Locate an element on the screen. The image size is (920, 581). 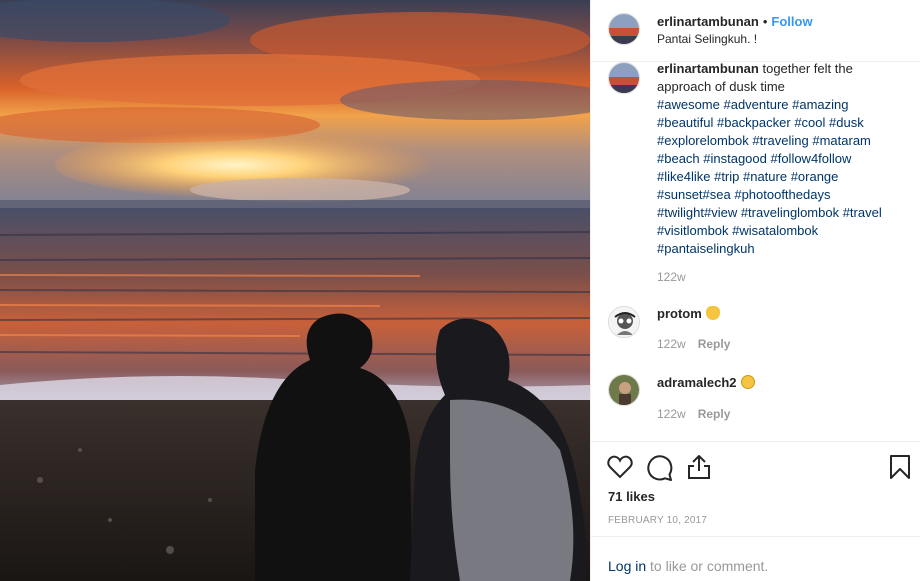
follow-button: Follow is located at coordinates (791, 21).